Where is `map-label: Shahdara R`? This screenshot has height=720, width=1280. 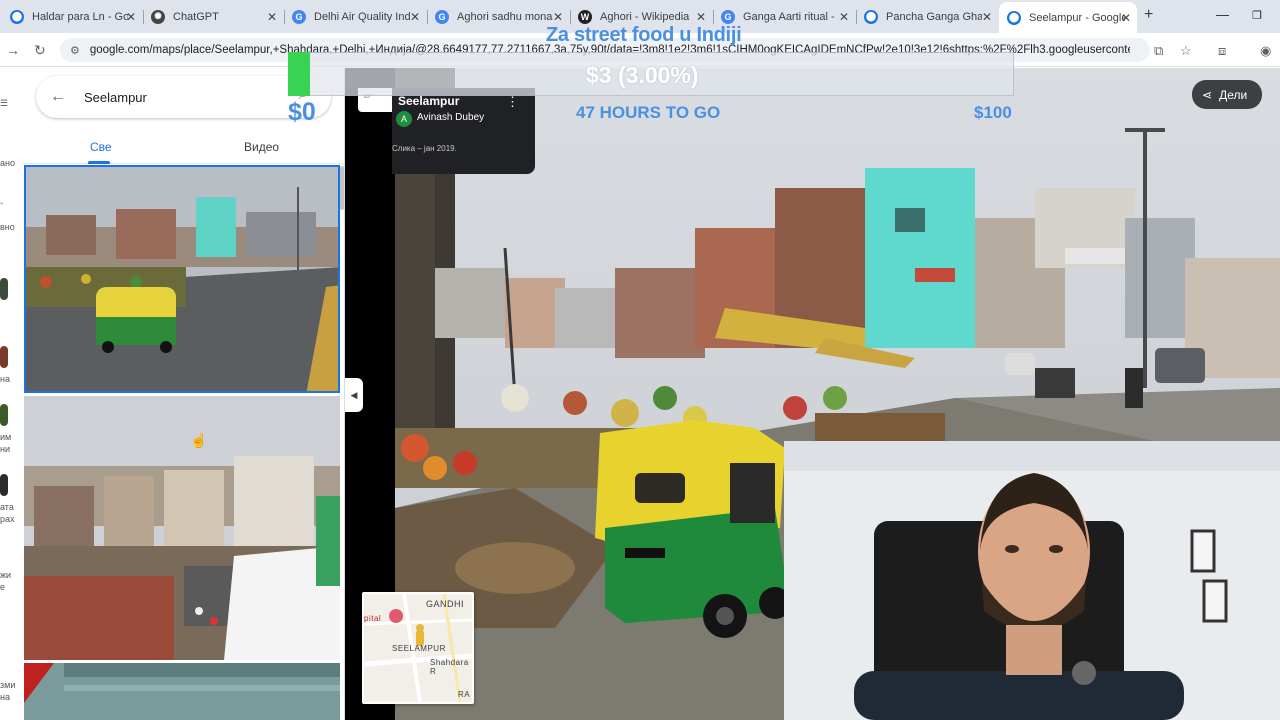 map-label: Shahdara R is located at coordinates (449, 667).